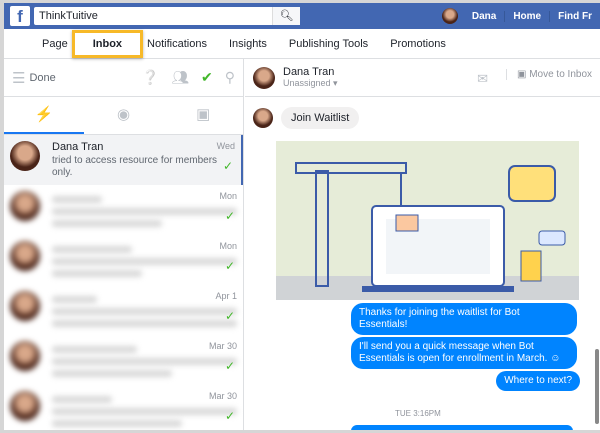 This screenshot has width=600, height=433. What do you see at coordinates (418, 413) in the screenshot?
I see `timestamp: TUE 3:16PM` at bounding box center [418, 413].